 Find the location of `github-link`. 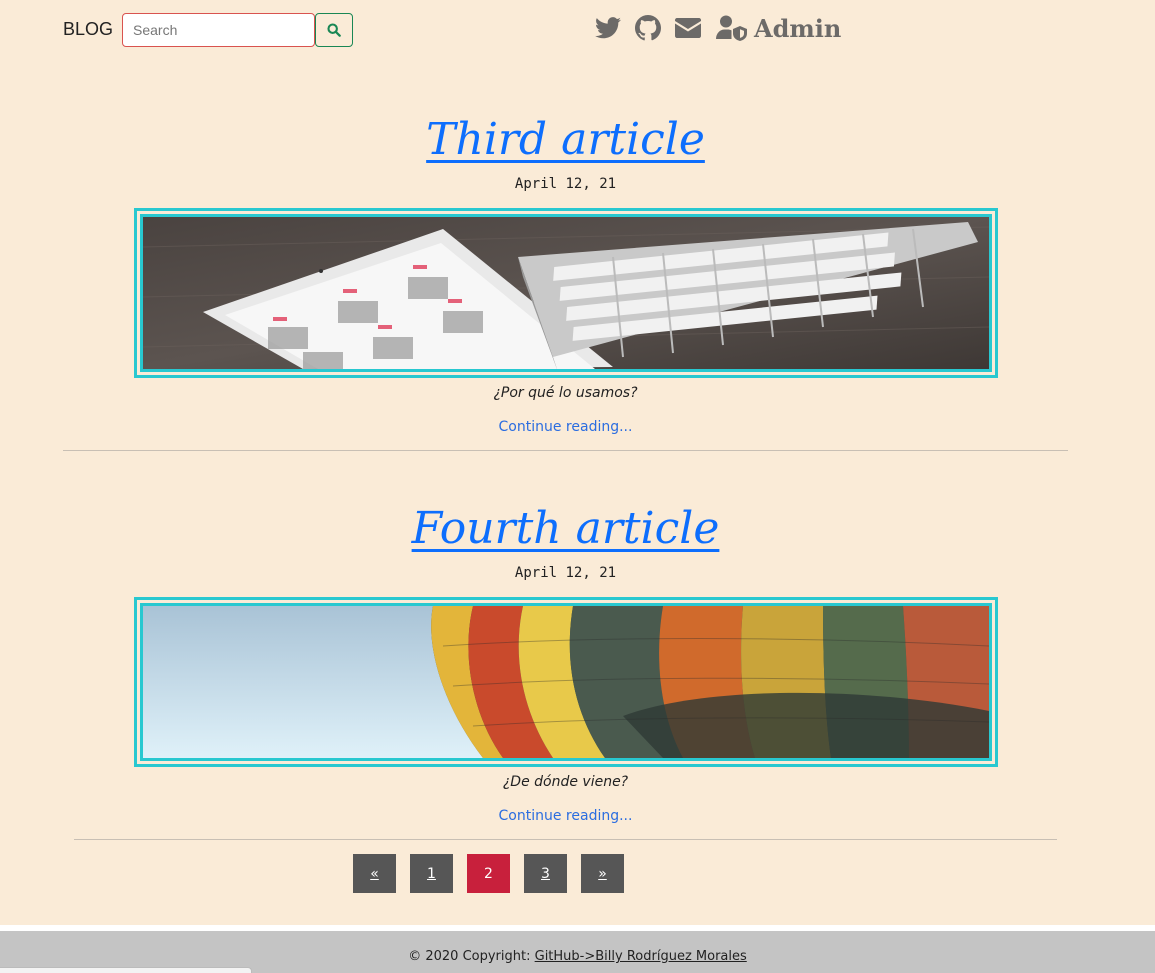

github-link is located at coordinates (648, 28).